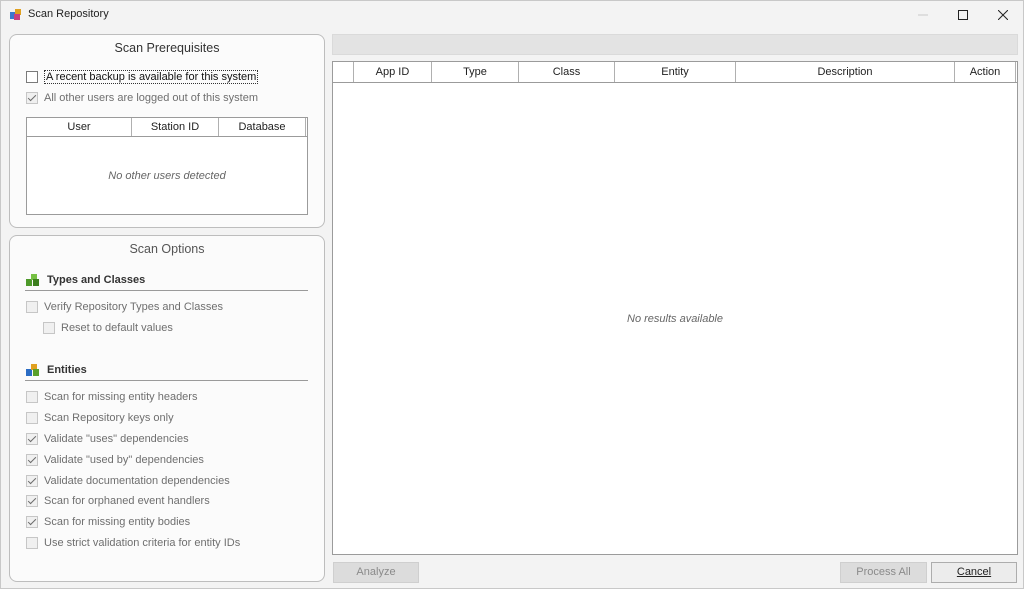 This screenshot has width=1024, height=589. I want to click on column-header-action: Action, so click(985, 72).